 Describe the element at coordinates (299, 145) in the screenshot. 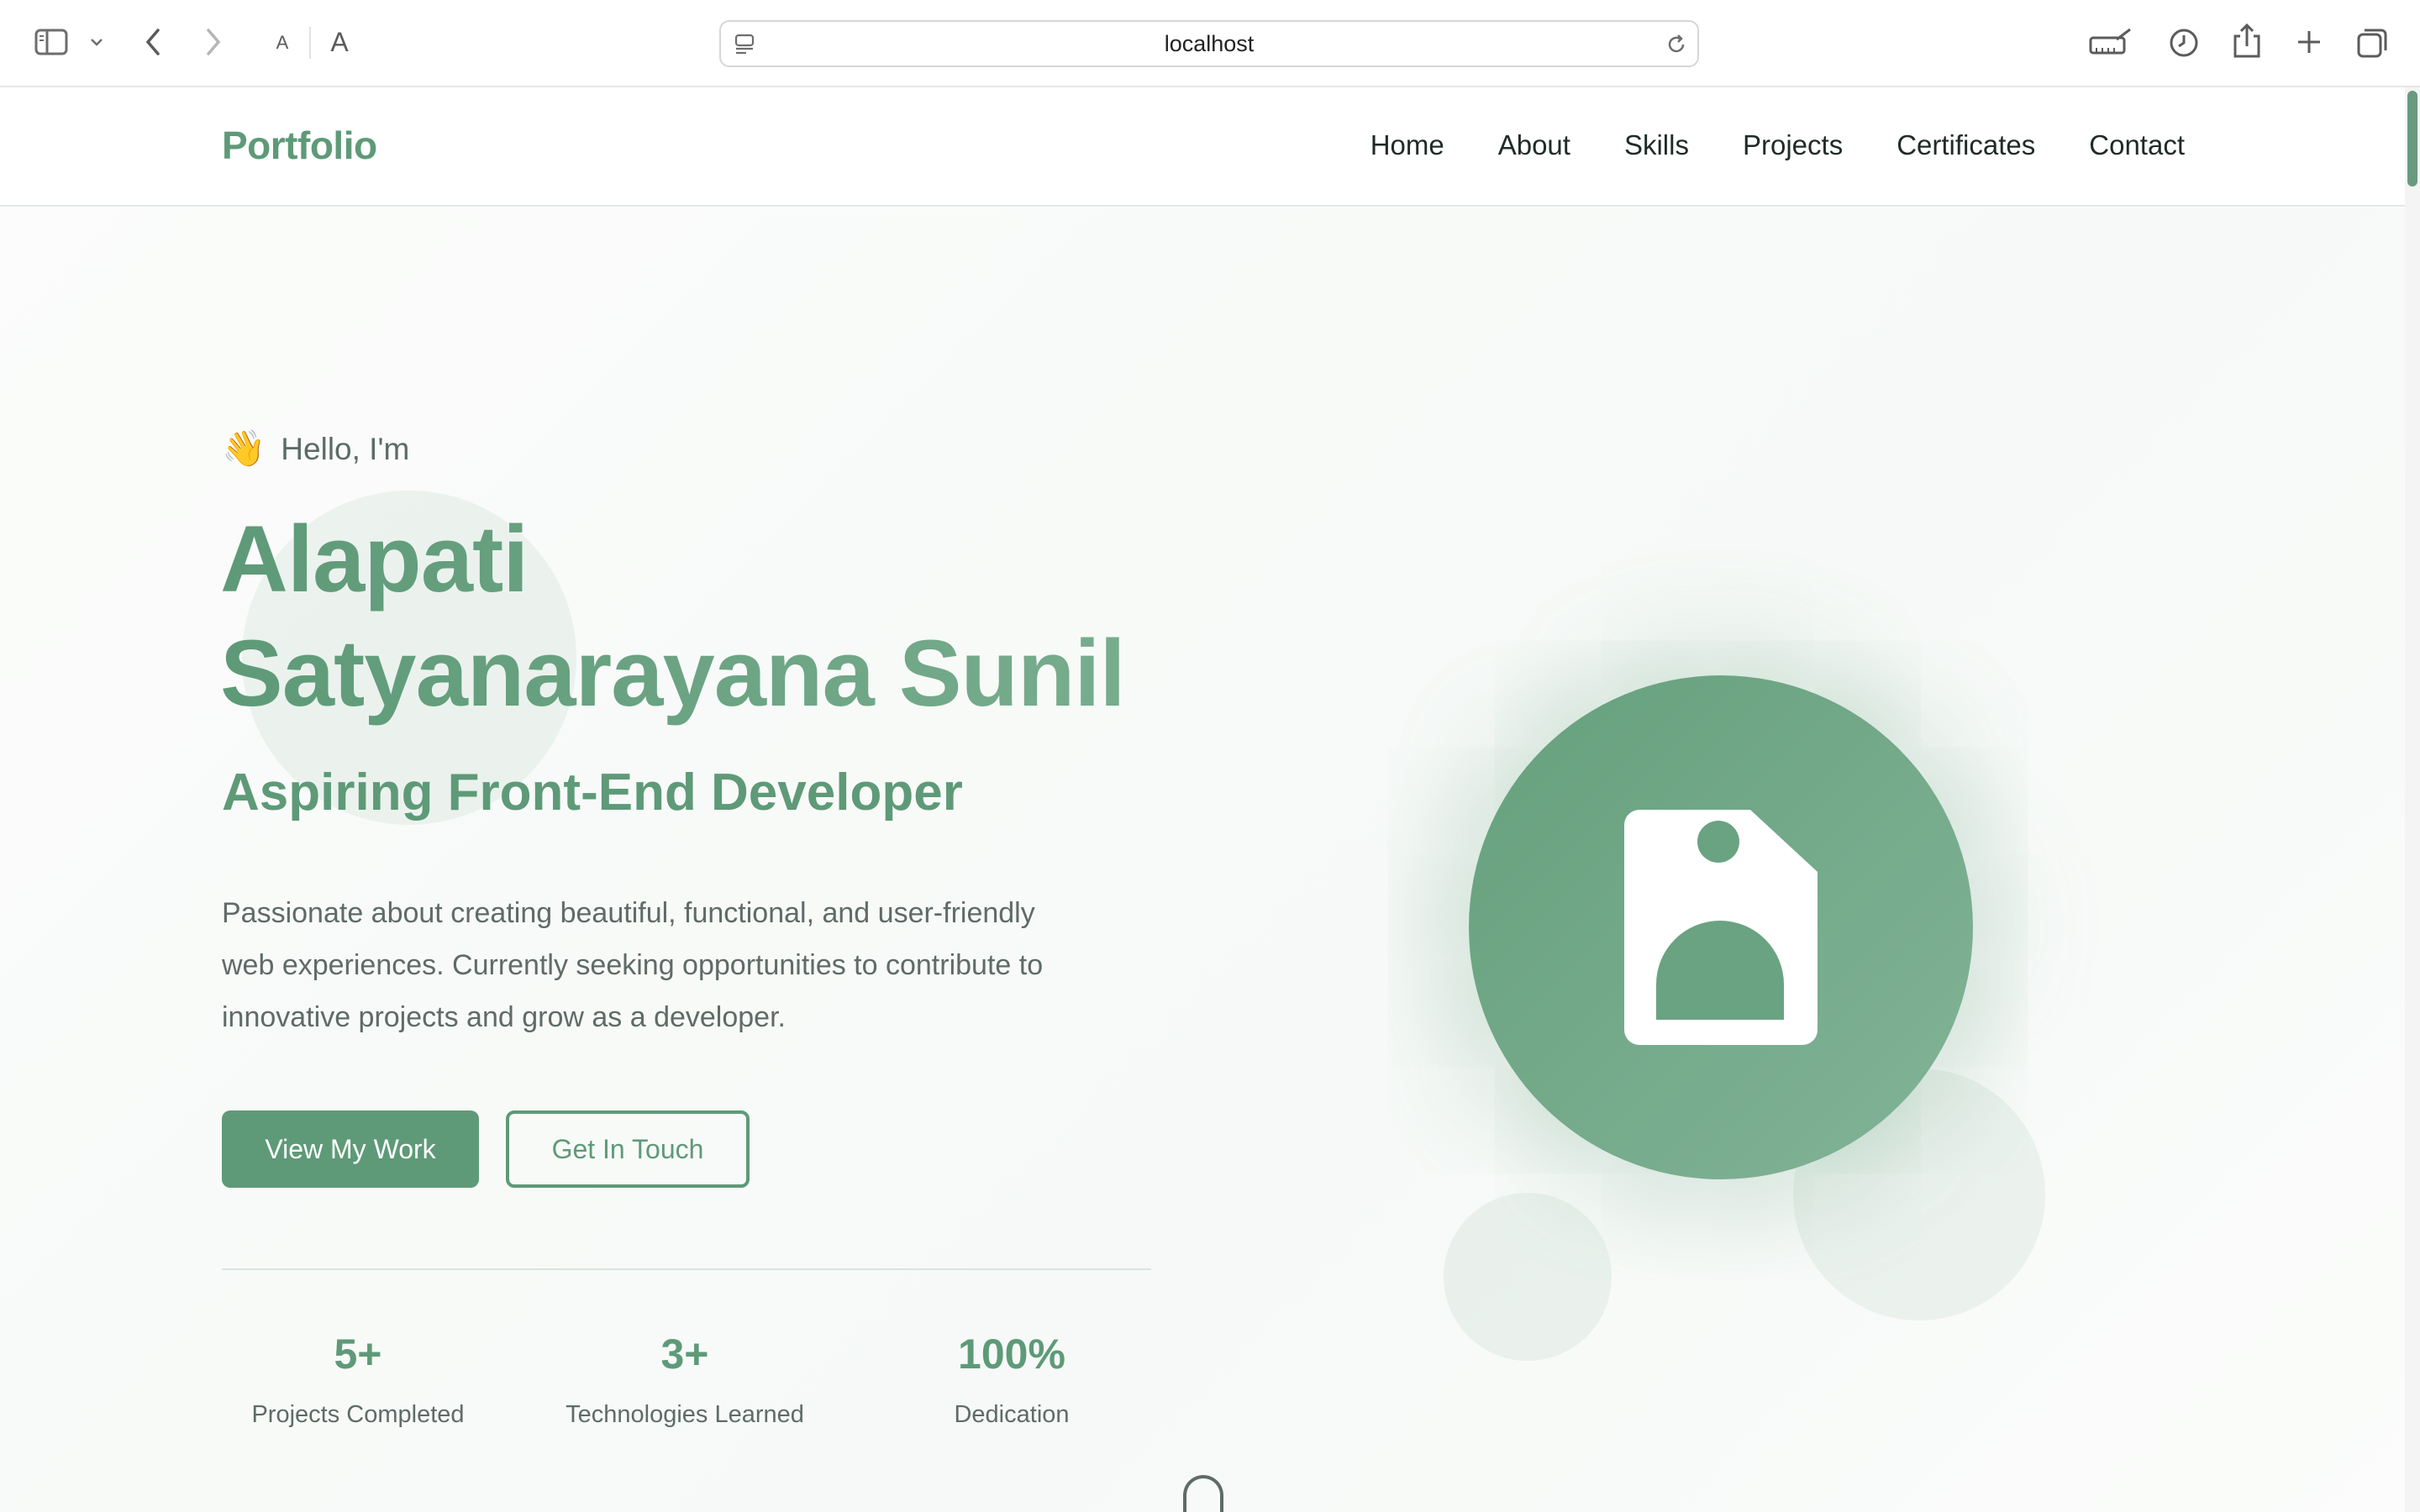

I see `brand-logo: Portfolio` at that location.